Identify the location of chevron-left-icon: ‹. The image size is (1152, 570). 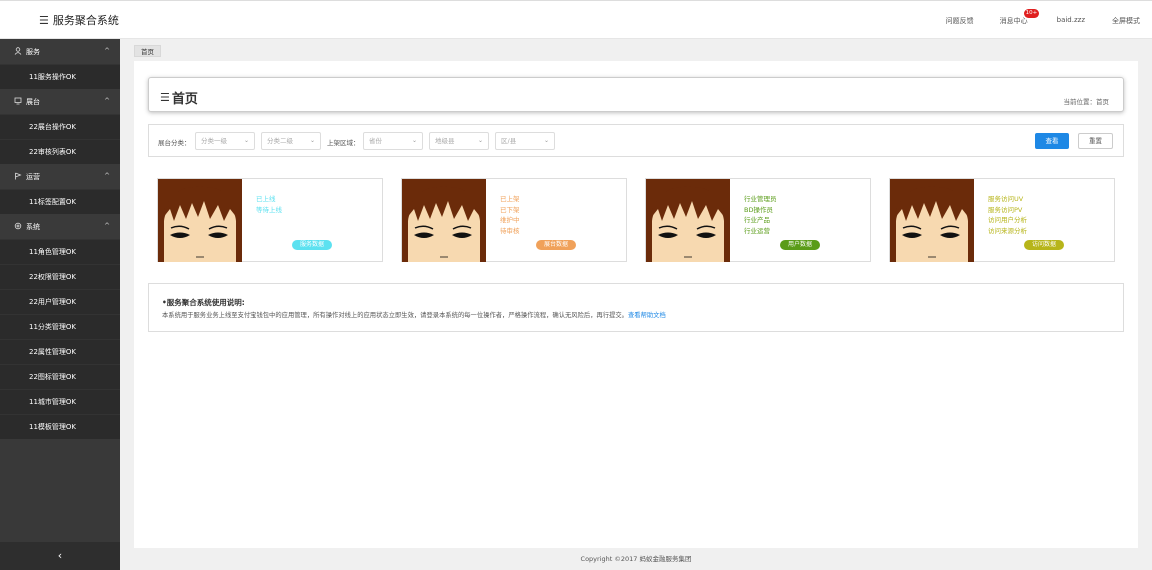
(60, 555).